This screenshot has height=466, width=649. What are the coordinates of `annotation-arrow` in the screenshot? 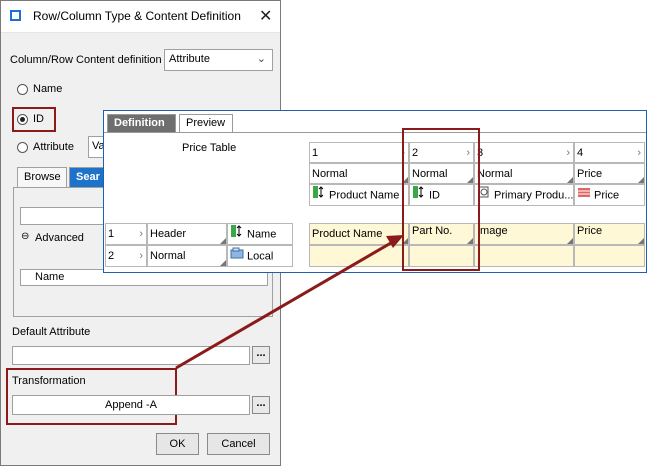 It's located at (289, 302).